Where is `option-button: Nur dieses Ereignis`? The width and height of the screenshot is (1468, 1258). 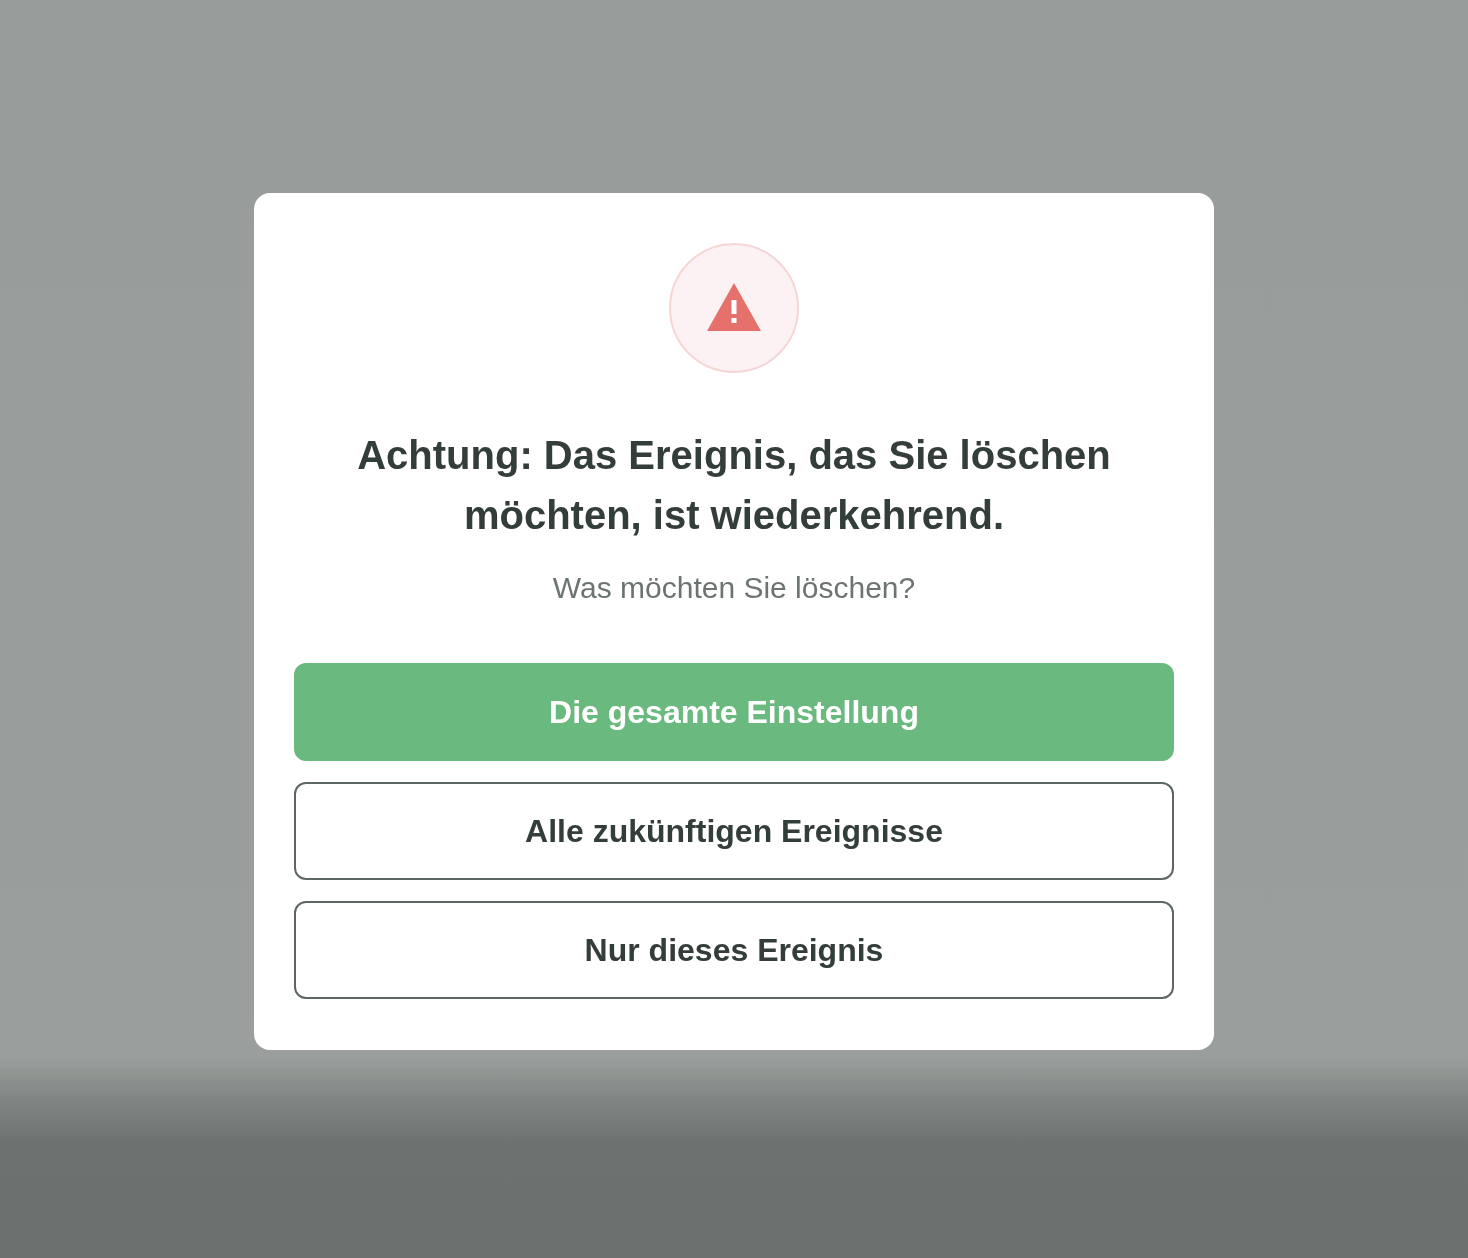
option-button: Nur dieses Ereignis is located at coordinates (734, 950).